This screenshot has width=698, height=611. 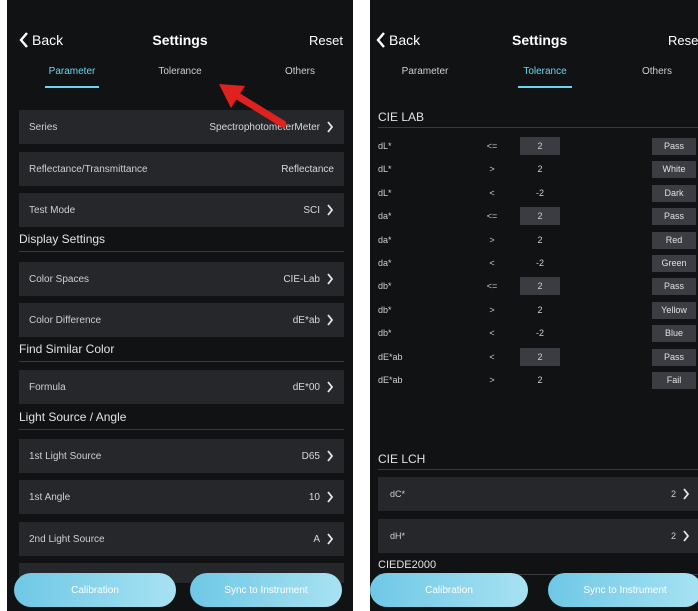 I want to click on tolerance-row: da* < -2 Green, so click(x=538, y=264).